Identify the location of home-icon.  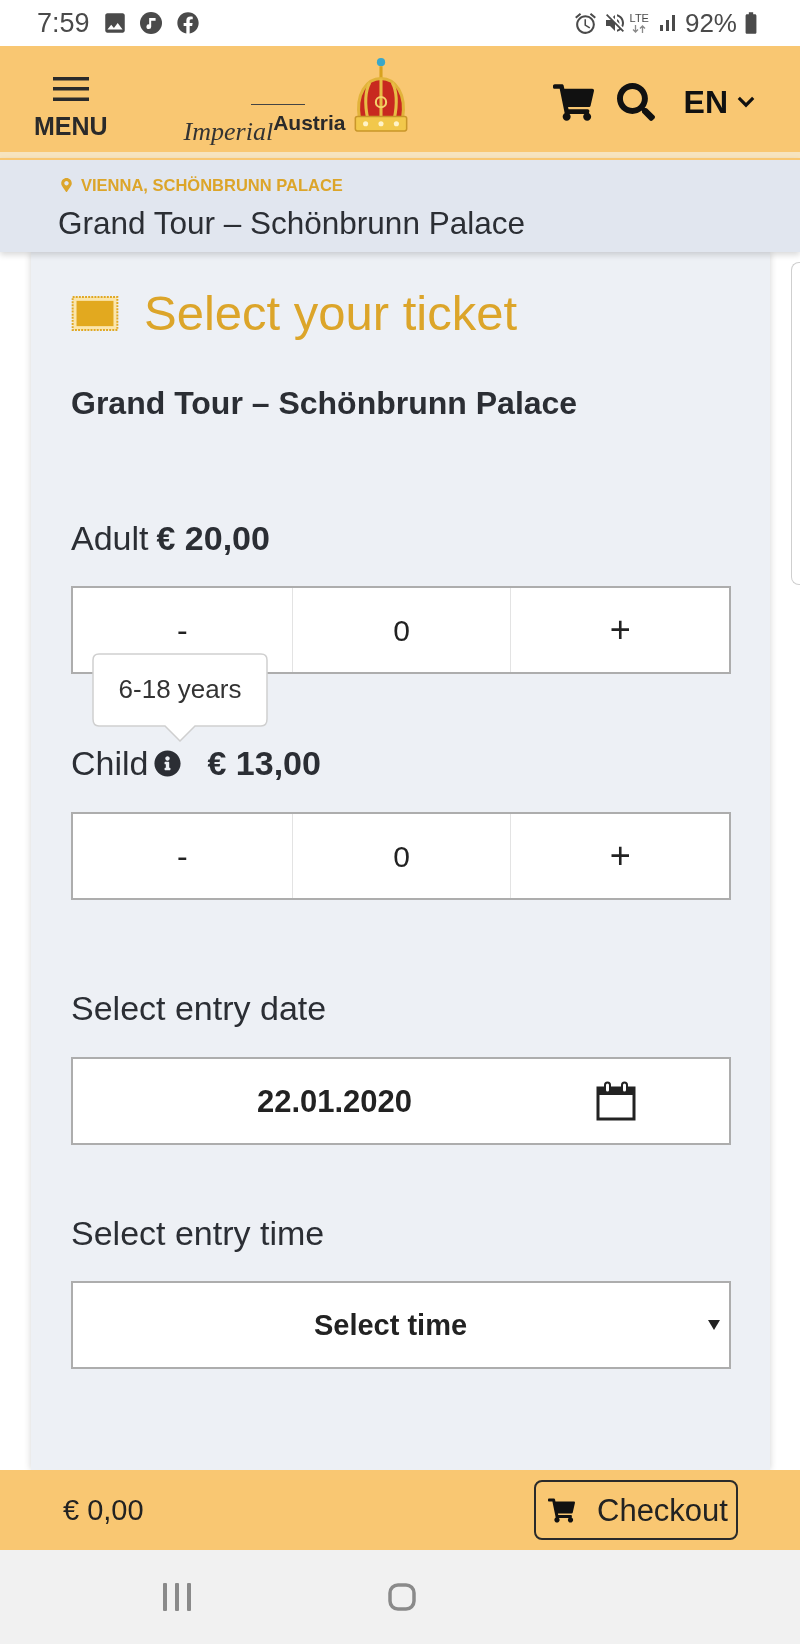
(402, 1597).